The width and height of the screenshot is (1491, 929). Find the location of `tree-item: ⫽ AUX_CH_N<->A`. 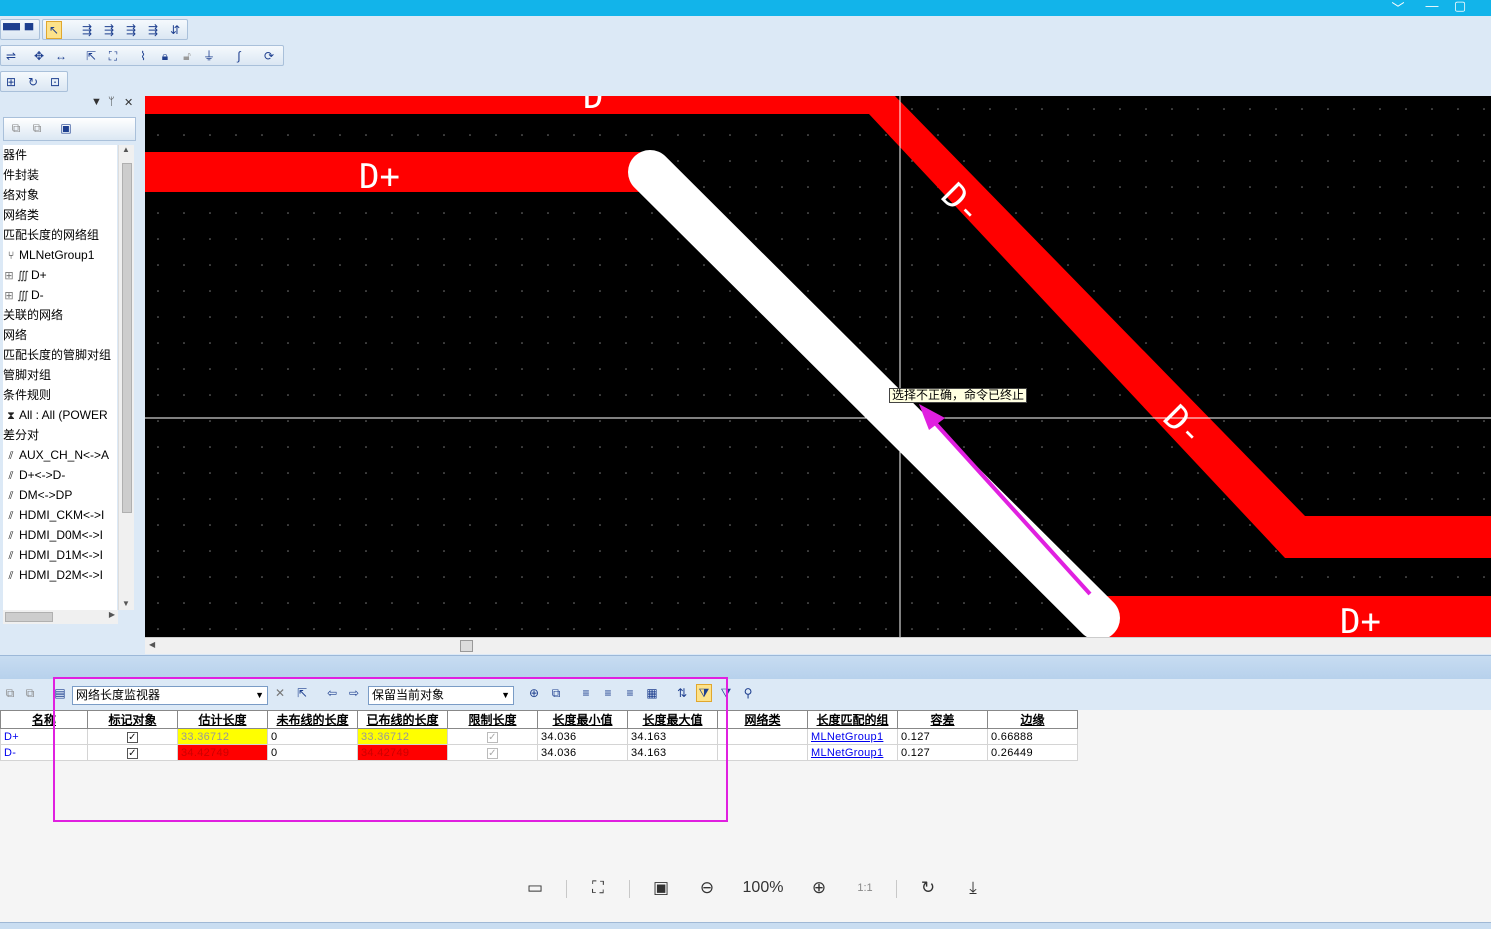

tree-item: ⫽ AUX_CH_N<->A is located at coordinates (56, 455).